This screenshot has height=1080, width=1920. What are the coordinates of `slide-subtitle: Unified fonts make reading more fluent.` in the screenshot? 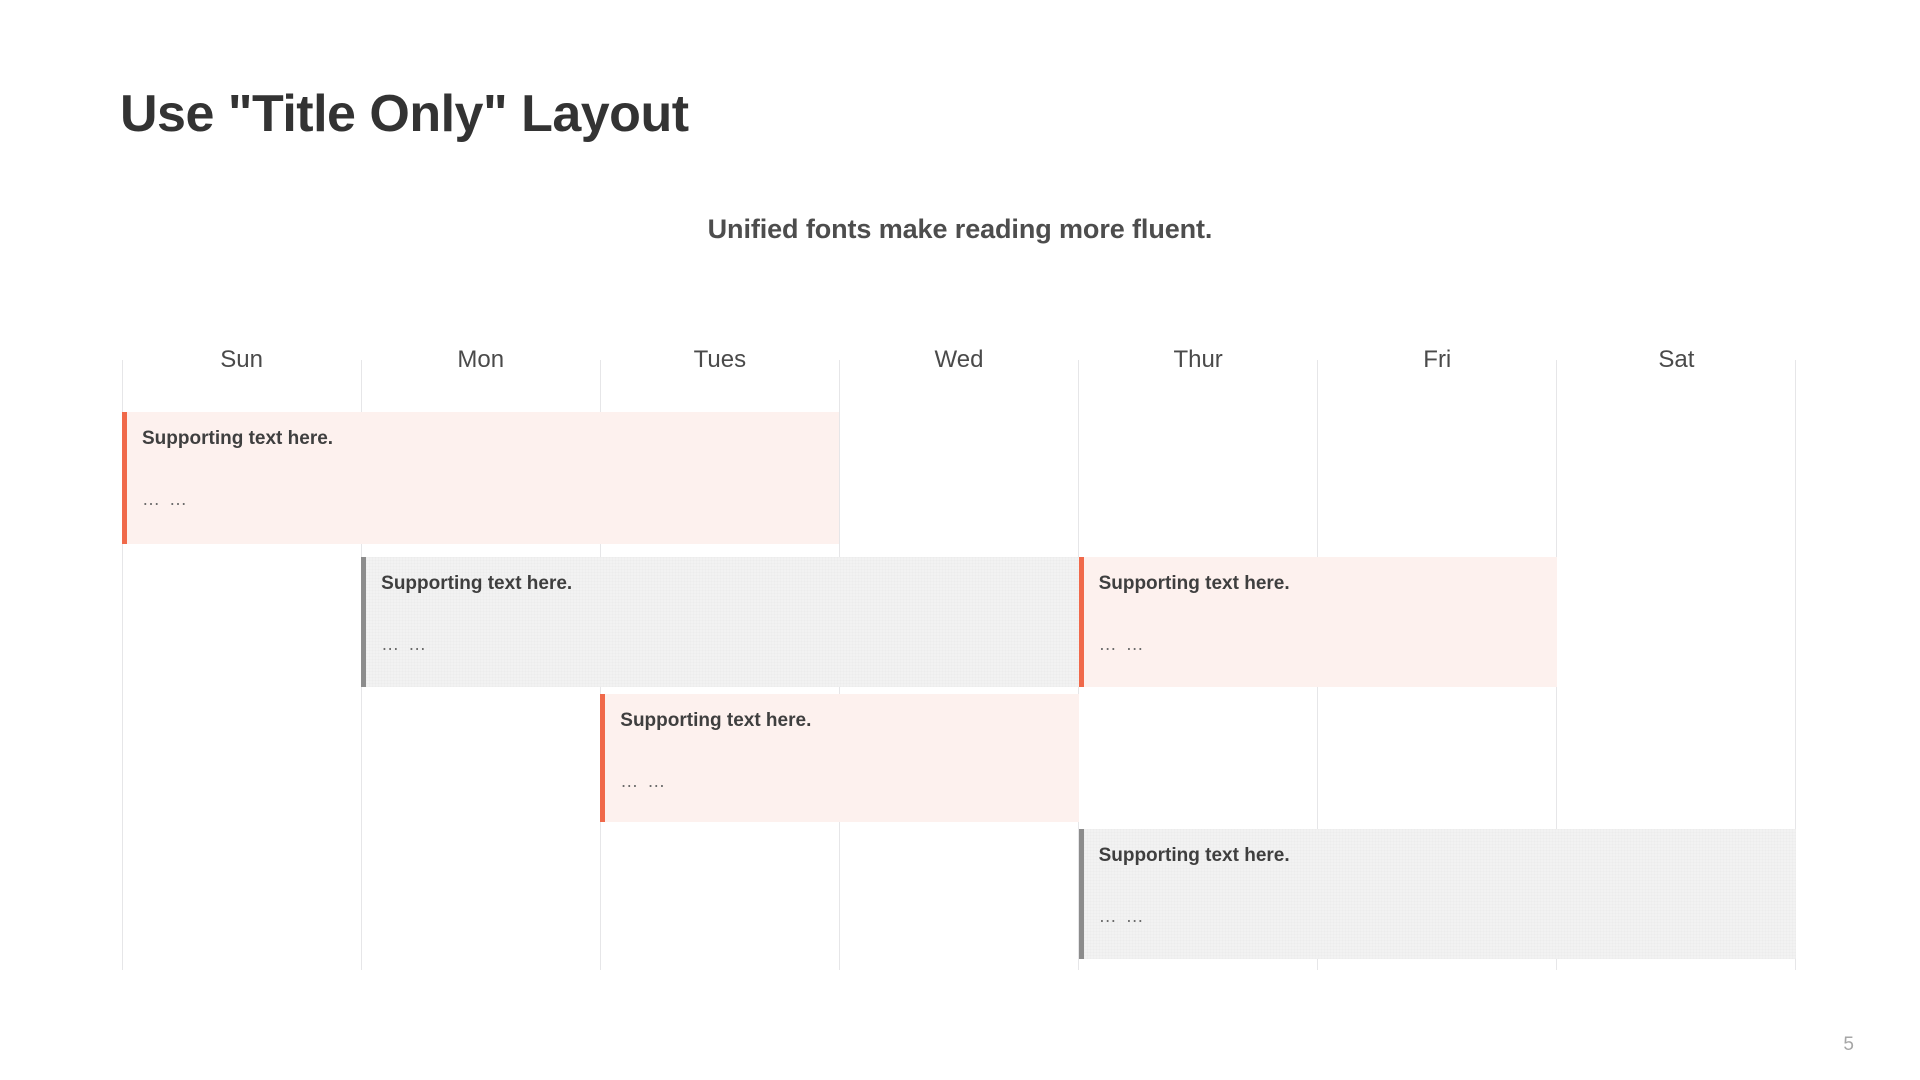 It's located at (960, 229).